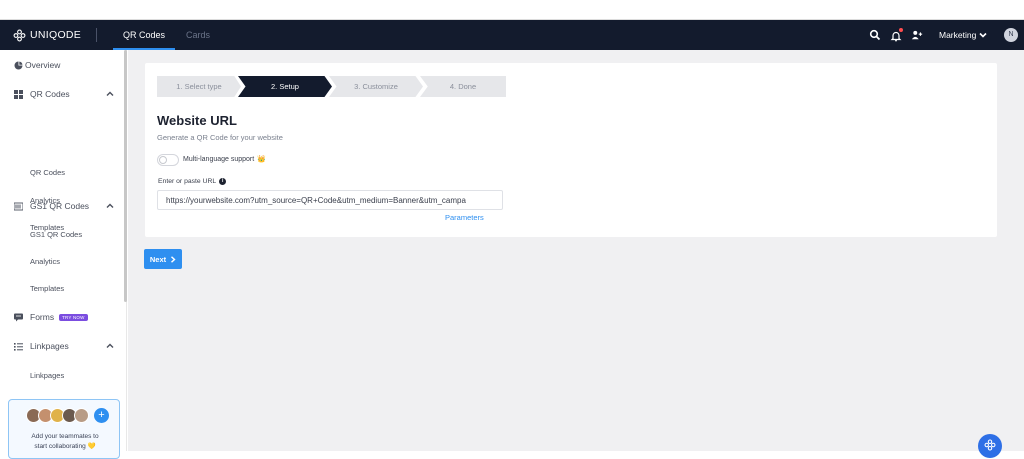  I want to click on sidebar-item-forms: Forms TRY NOW, so click(62, 317).